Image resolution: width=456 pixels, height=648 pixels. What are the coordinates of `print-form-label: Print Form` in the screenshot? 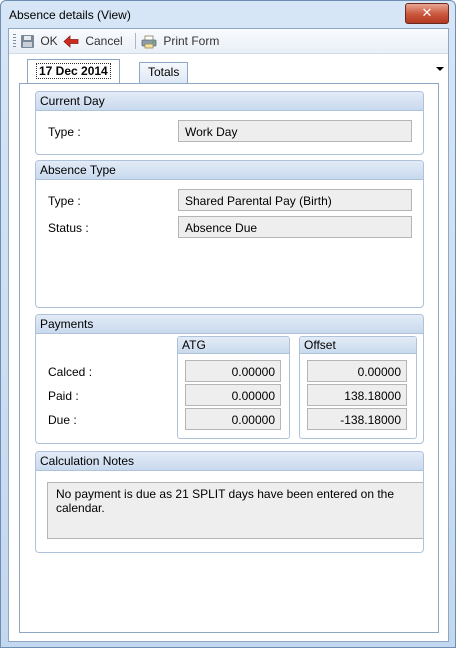 It's located at (191, 41).